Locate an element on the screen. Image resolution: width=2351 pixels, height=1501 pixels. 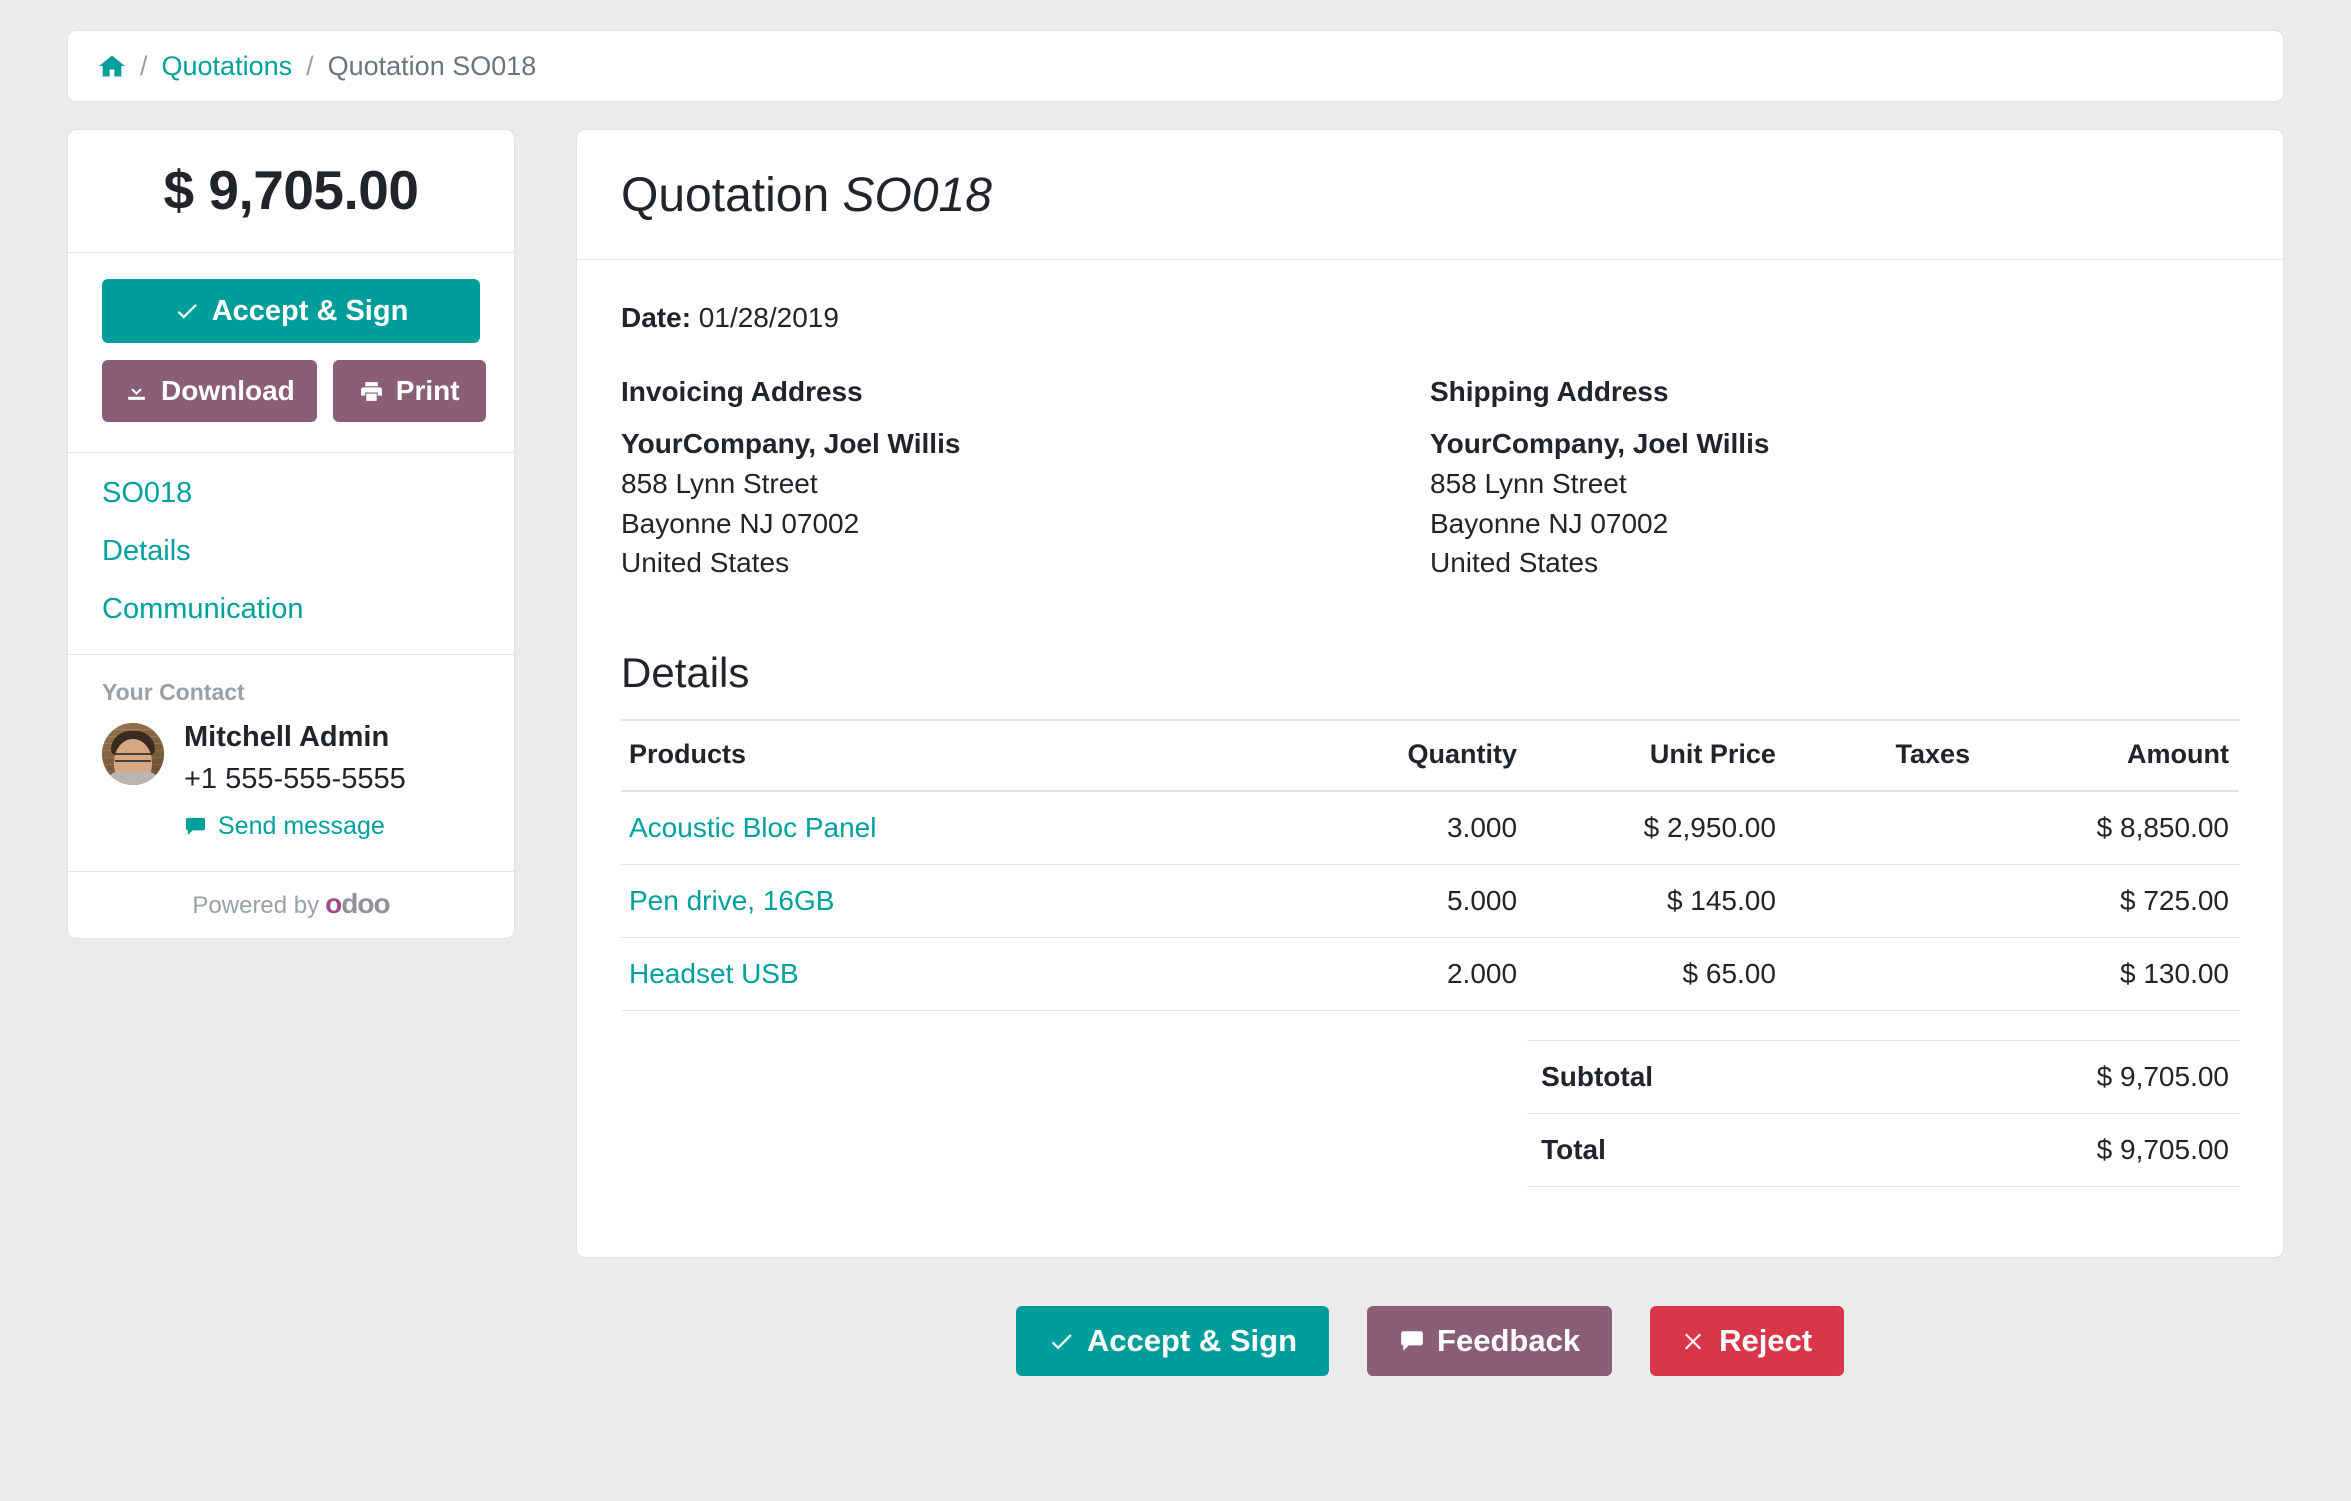
odoo-logo: odoo is located at coordinates (357, 903).